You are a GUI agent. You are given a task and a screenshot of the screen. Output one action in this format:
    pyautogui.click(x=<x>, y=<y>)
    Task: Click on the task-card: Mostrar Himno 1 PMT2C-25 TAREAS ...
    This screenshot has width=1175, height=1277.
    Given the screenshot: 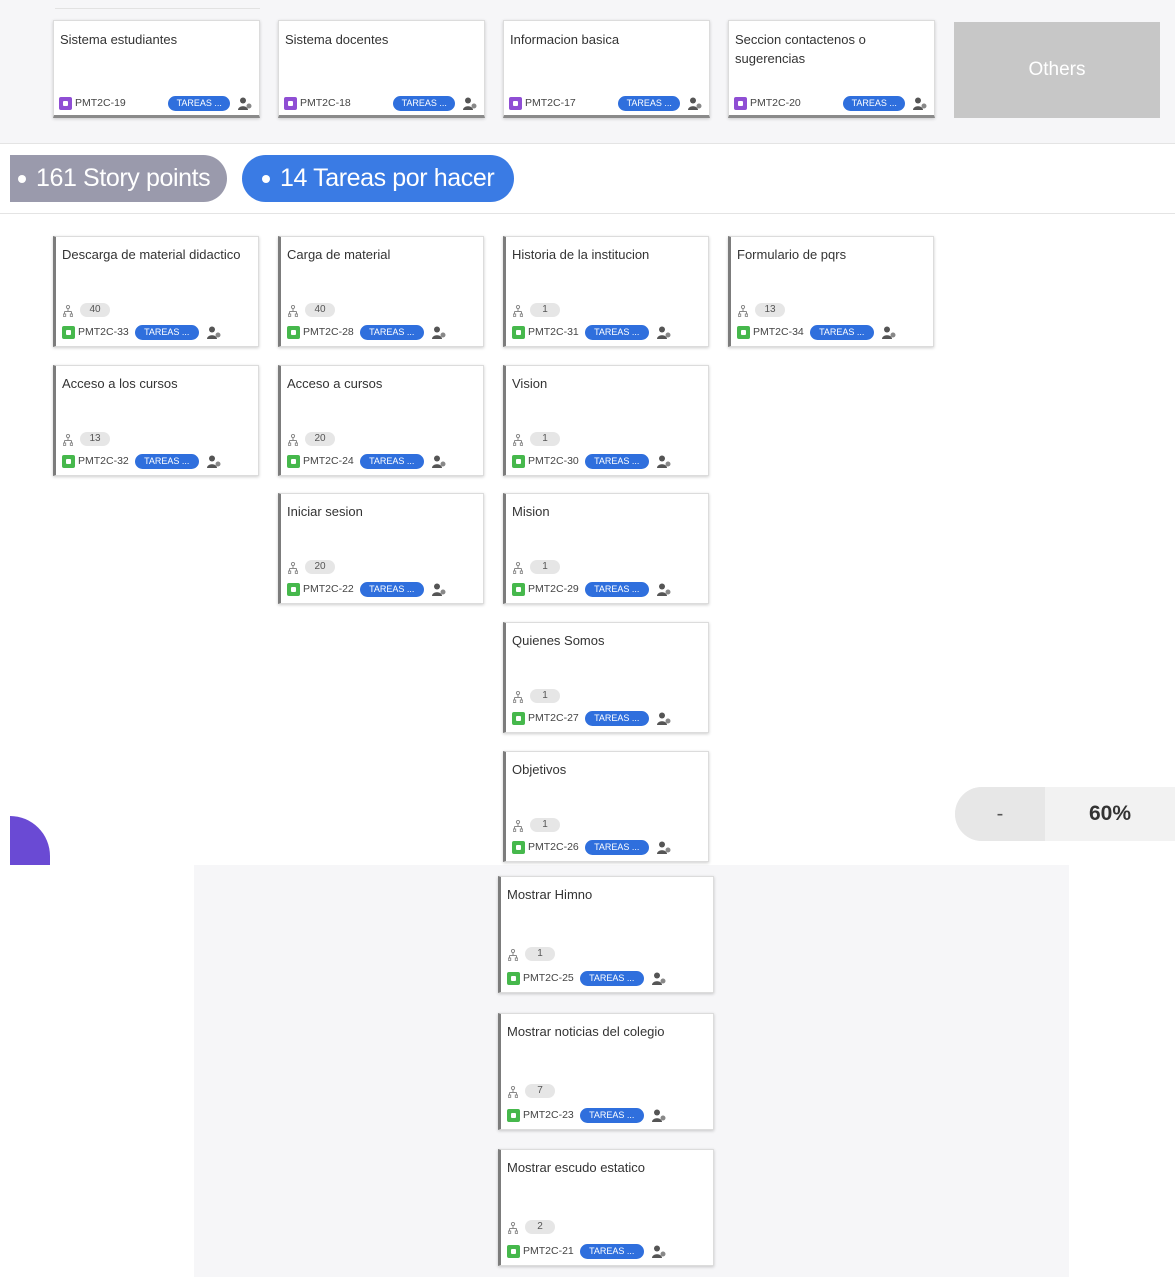 What is the action you would take?
    pyautogui.click(x=606, y=934)
    